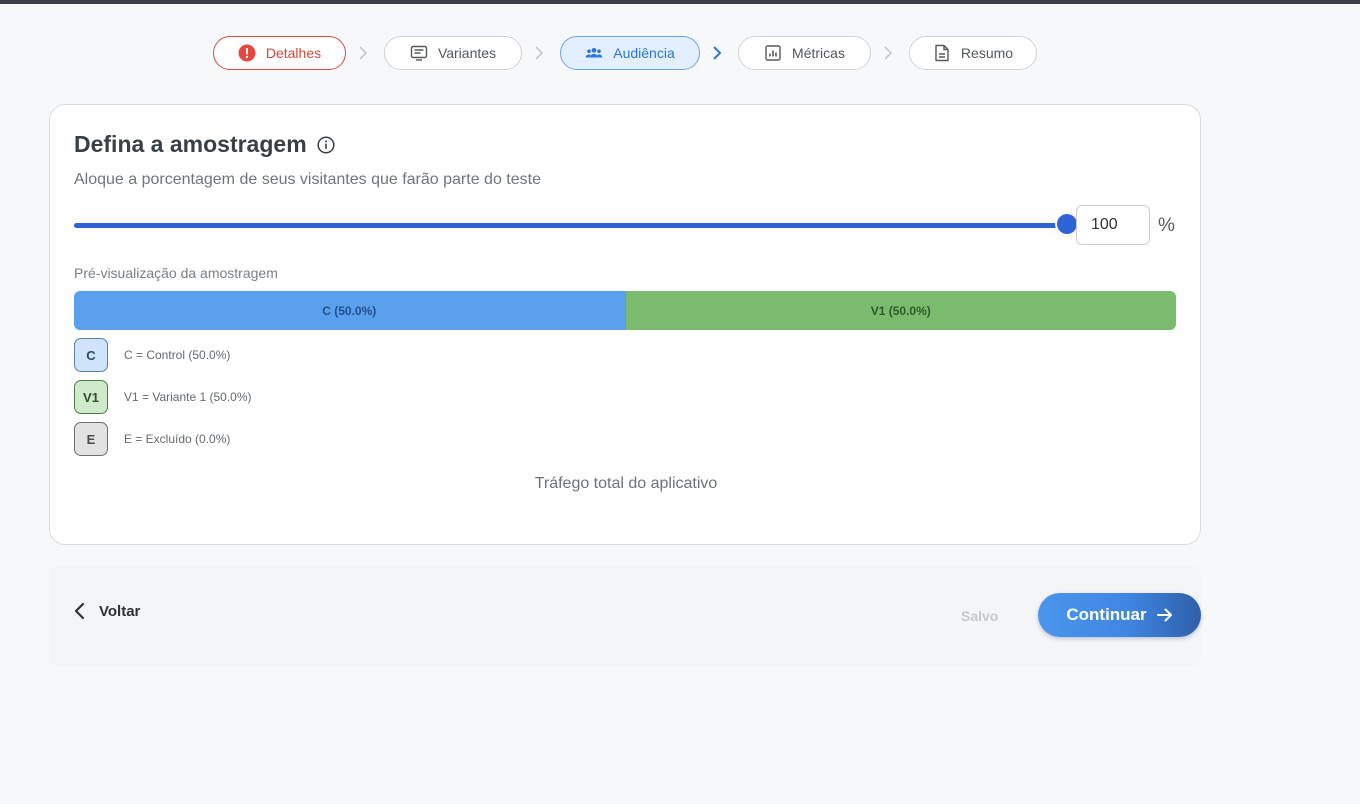 The width and height of the screenshot is (1360, 804). Describe the element at coordinates (818, 53) in the screenshot. I see `step-label: Métricas` at that location.